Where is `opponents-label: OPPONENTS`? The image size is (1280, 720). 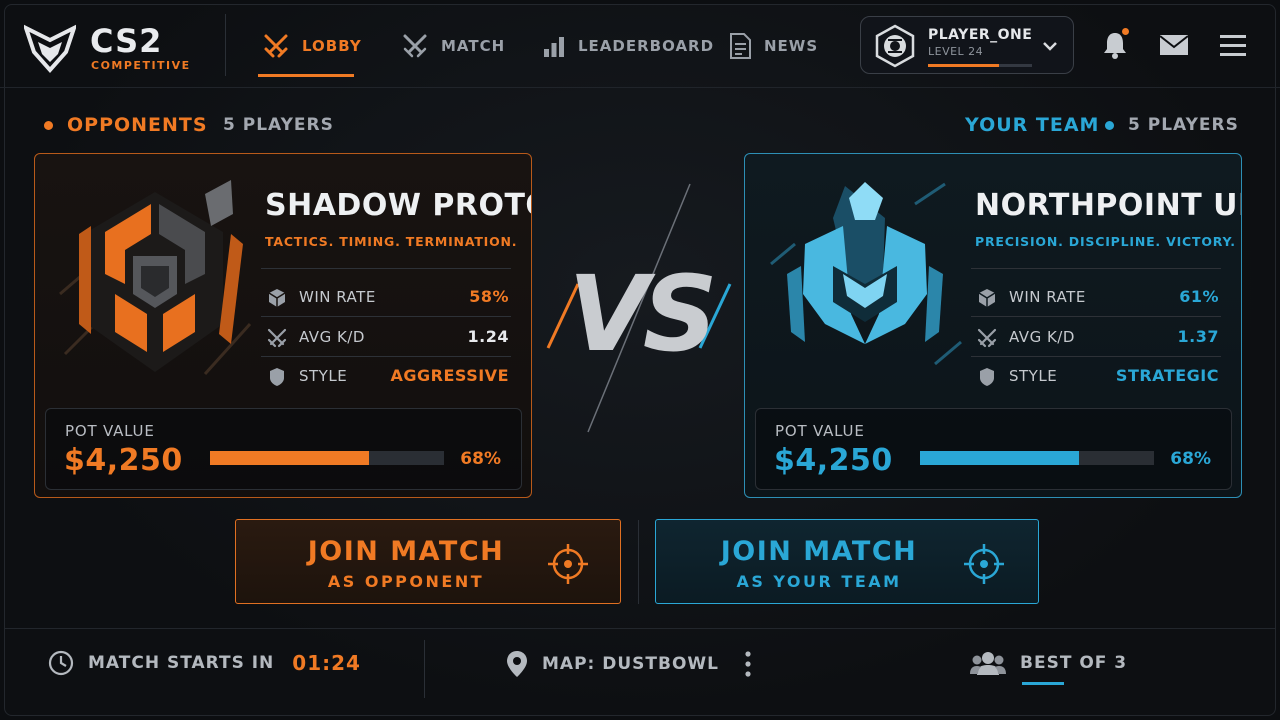
opponents-label: OPPONENTS is located at coordinates (137, 125).